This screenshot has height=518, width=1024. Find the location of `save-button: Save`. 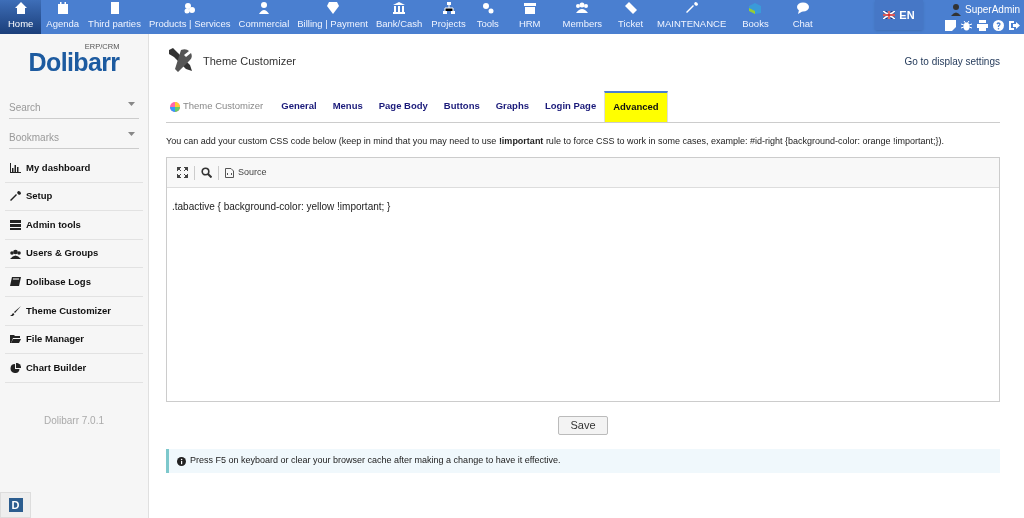

save-button: Save is located at coordinates (583, 425).